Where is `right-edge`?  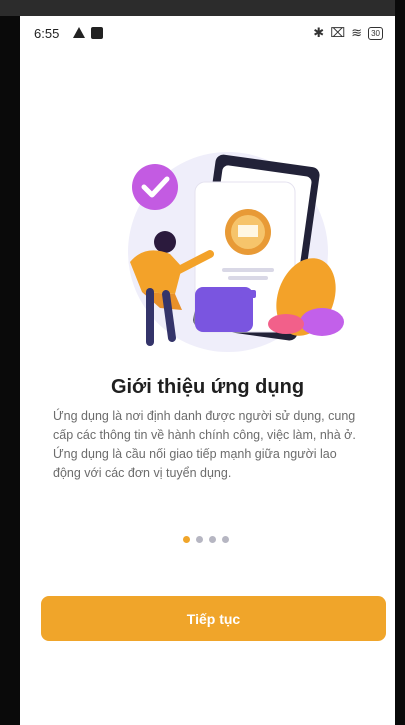
right-edge is located at coordinates (400, 362).